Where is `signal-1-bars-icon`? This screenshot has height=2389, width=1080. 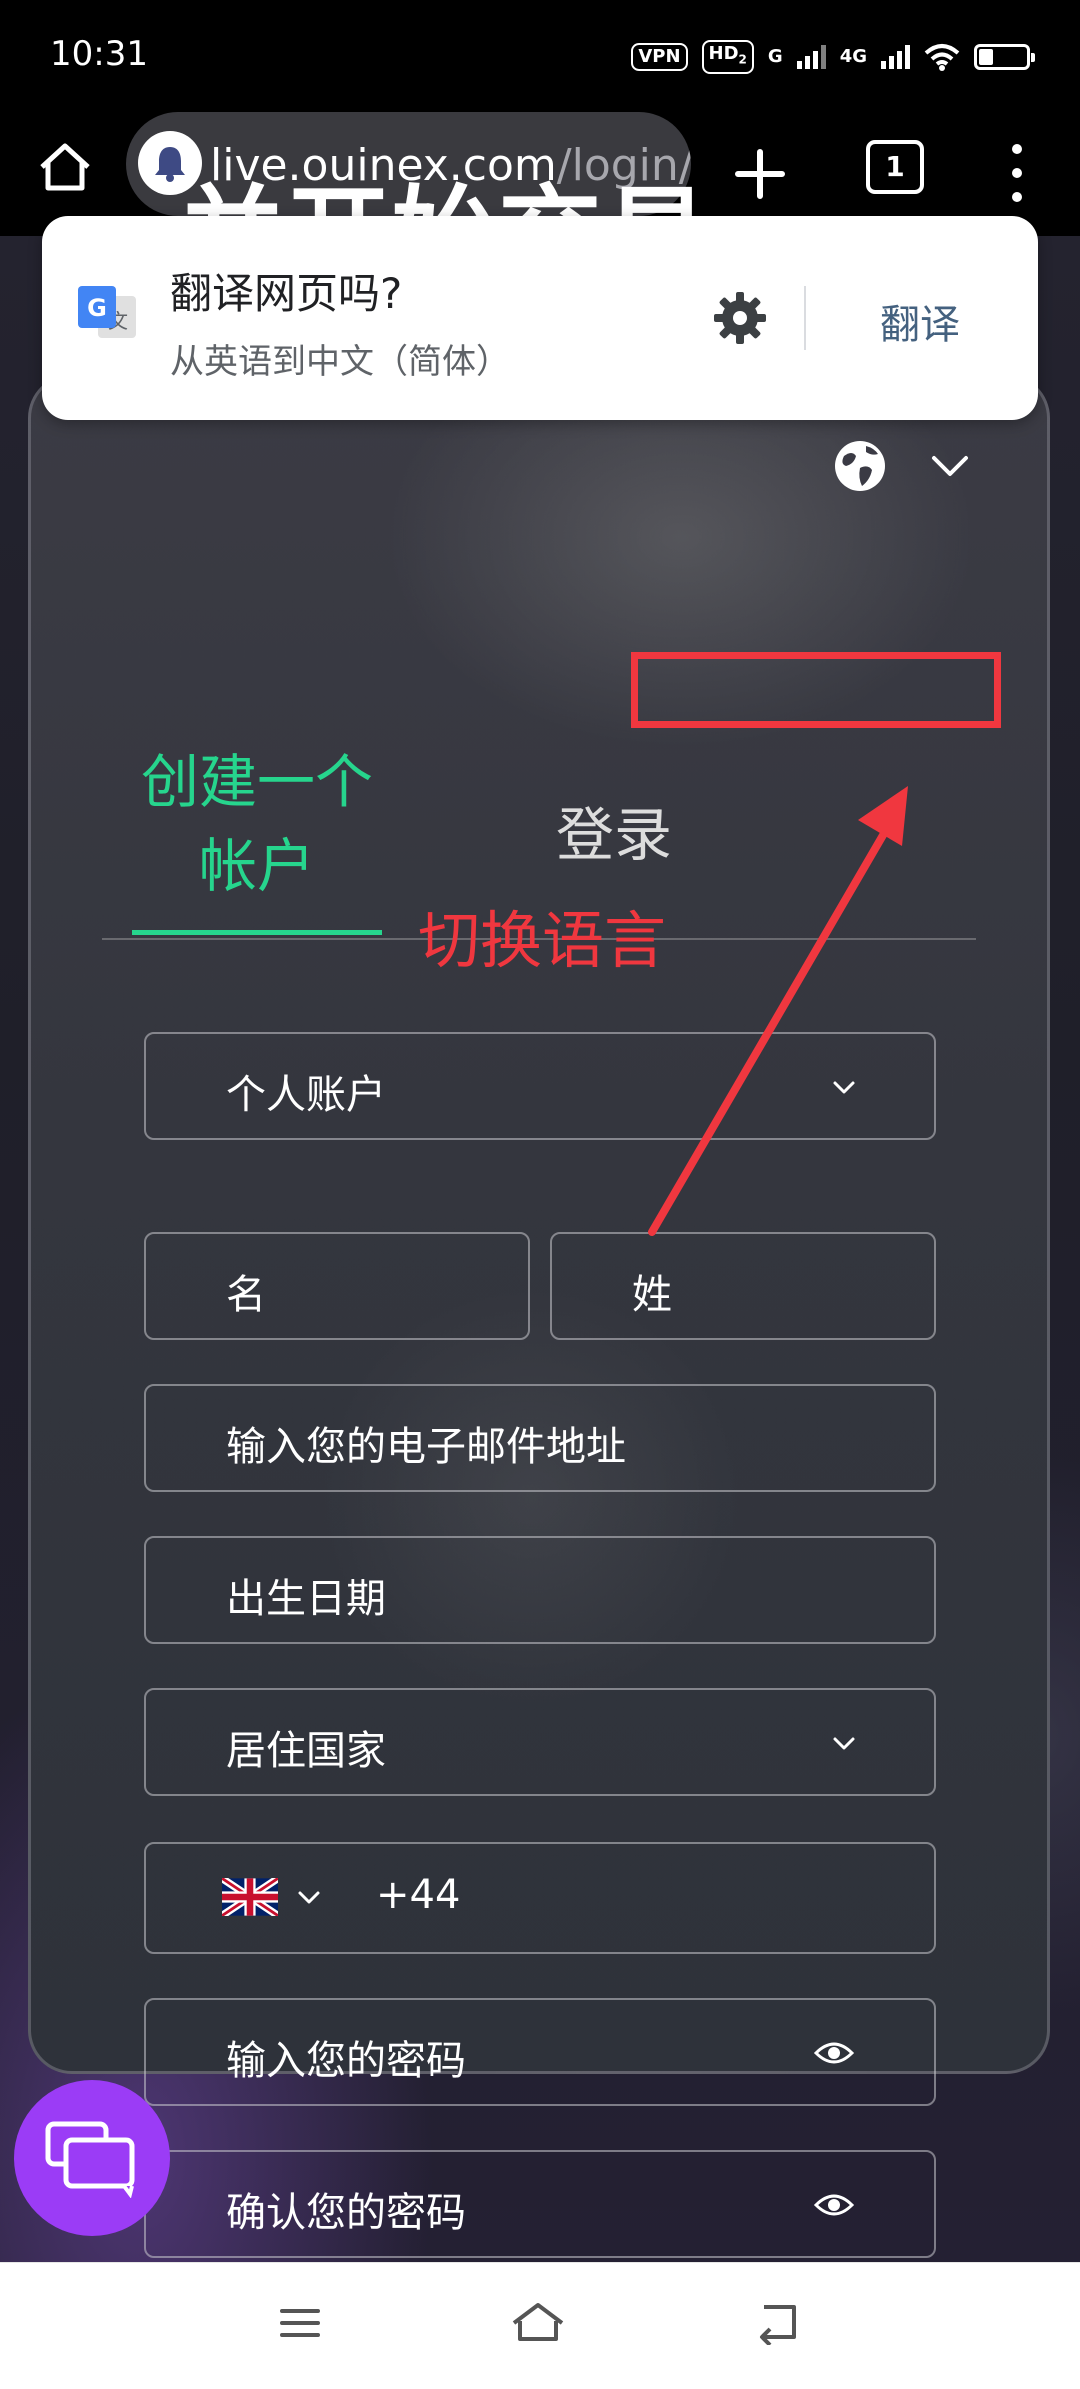 signal-1-bars-icon is located at coordinates (811, 56).